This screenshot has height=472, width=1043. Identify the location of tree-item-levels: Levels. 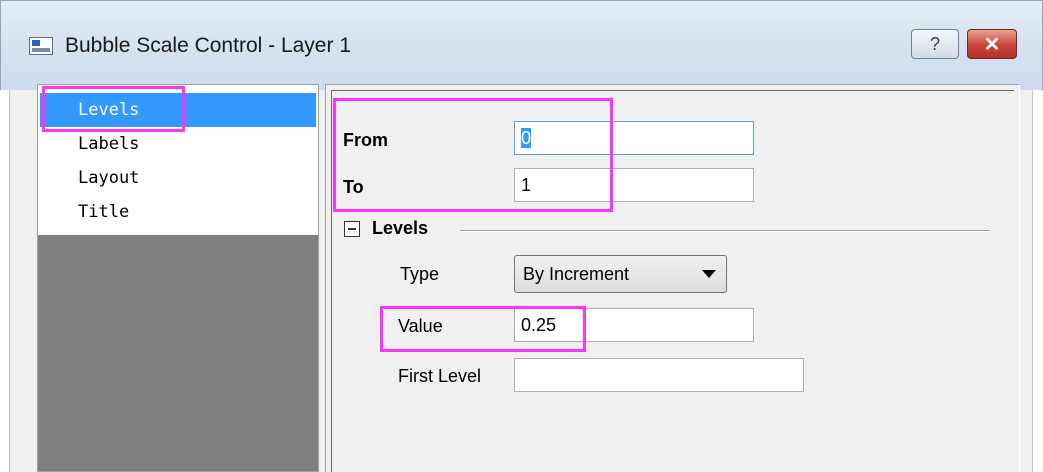
(178, 110).